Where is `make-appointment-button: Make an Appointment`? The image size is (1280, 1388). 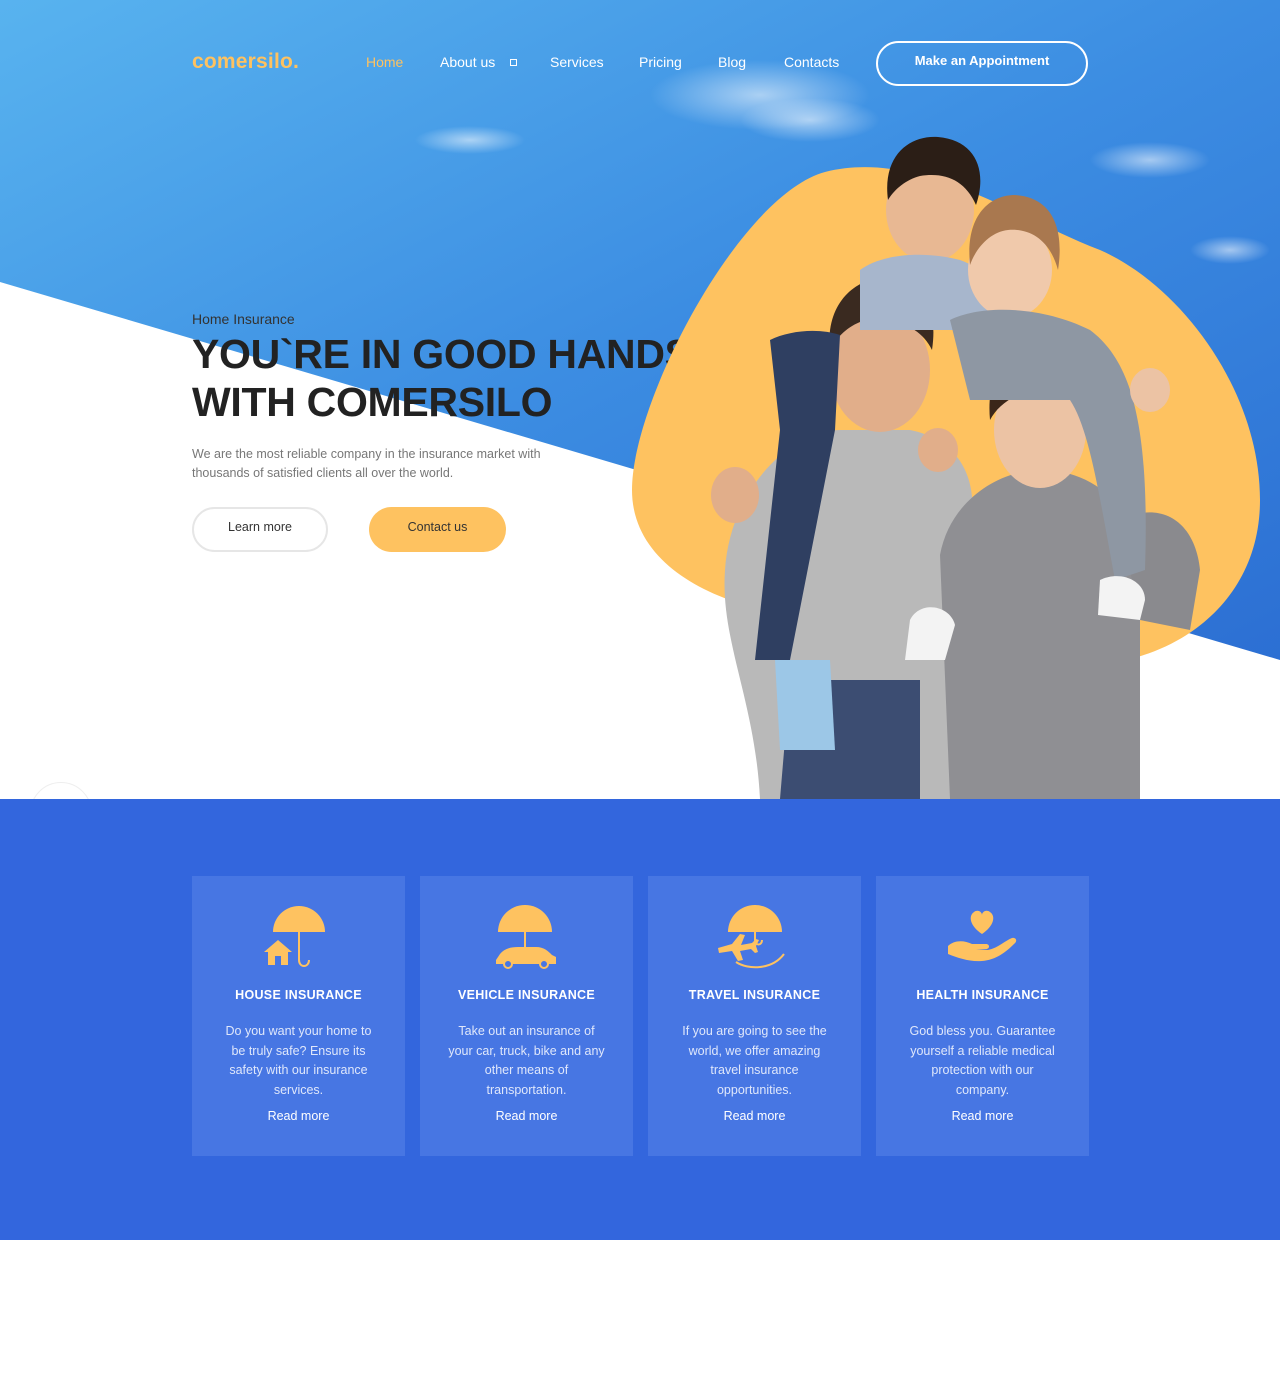
make-appointment-button: Make an Appointment is located at coordinates (982, 63).